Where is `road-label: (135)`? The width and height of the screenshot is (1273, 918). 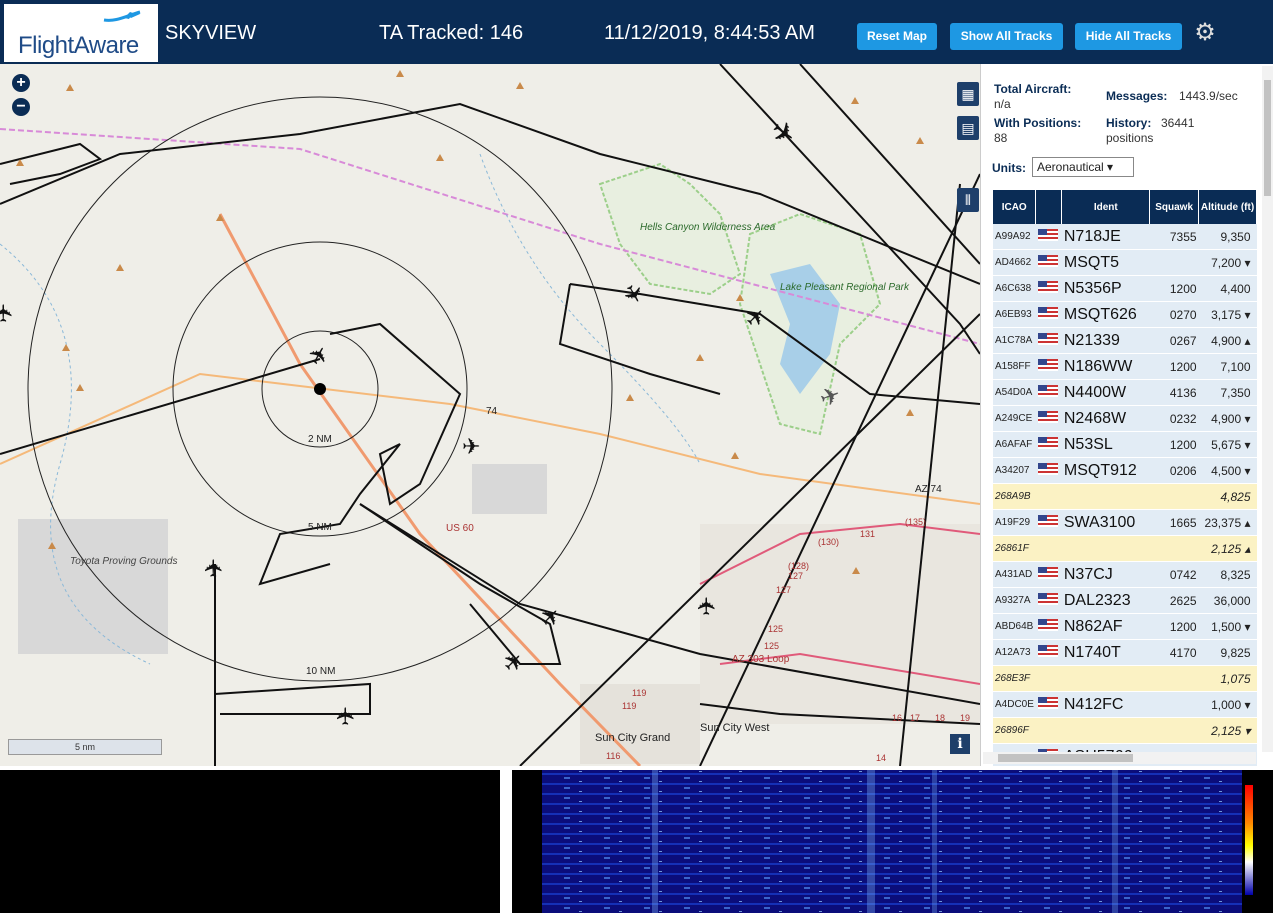
road-label: (135) is located at coordinates (915, 522).